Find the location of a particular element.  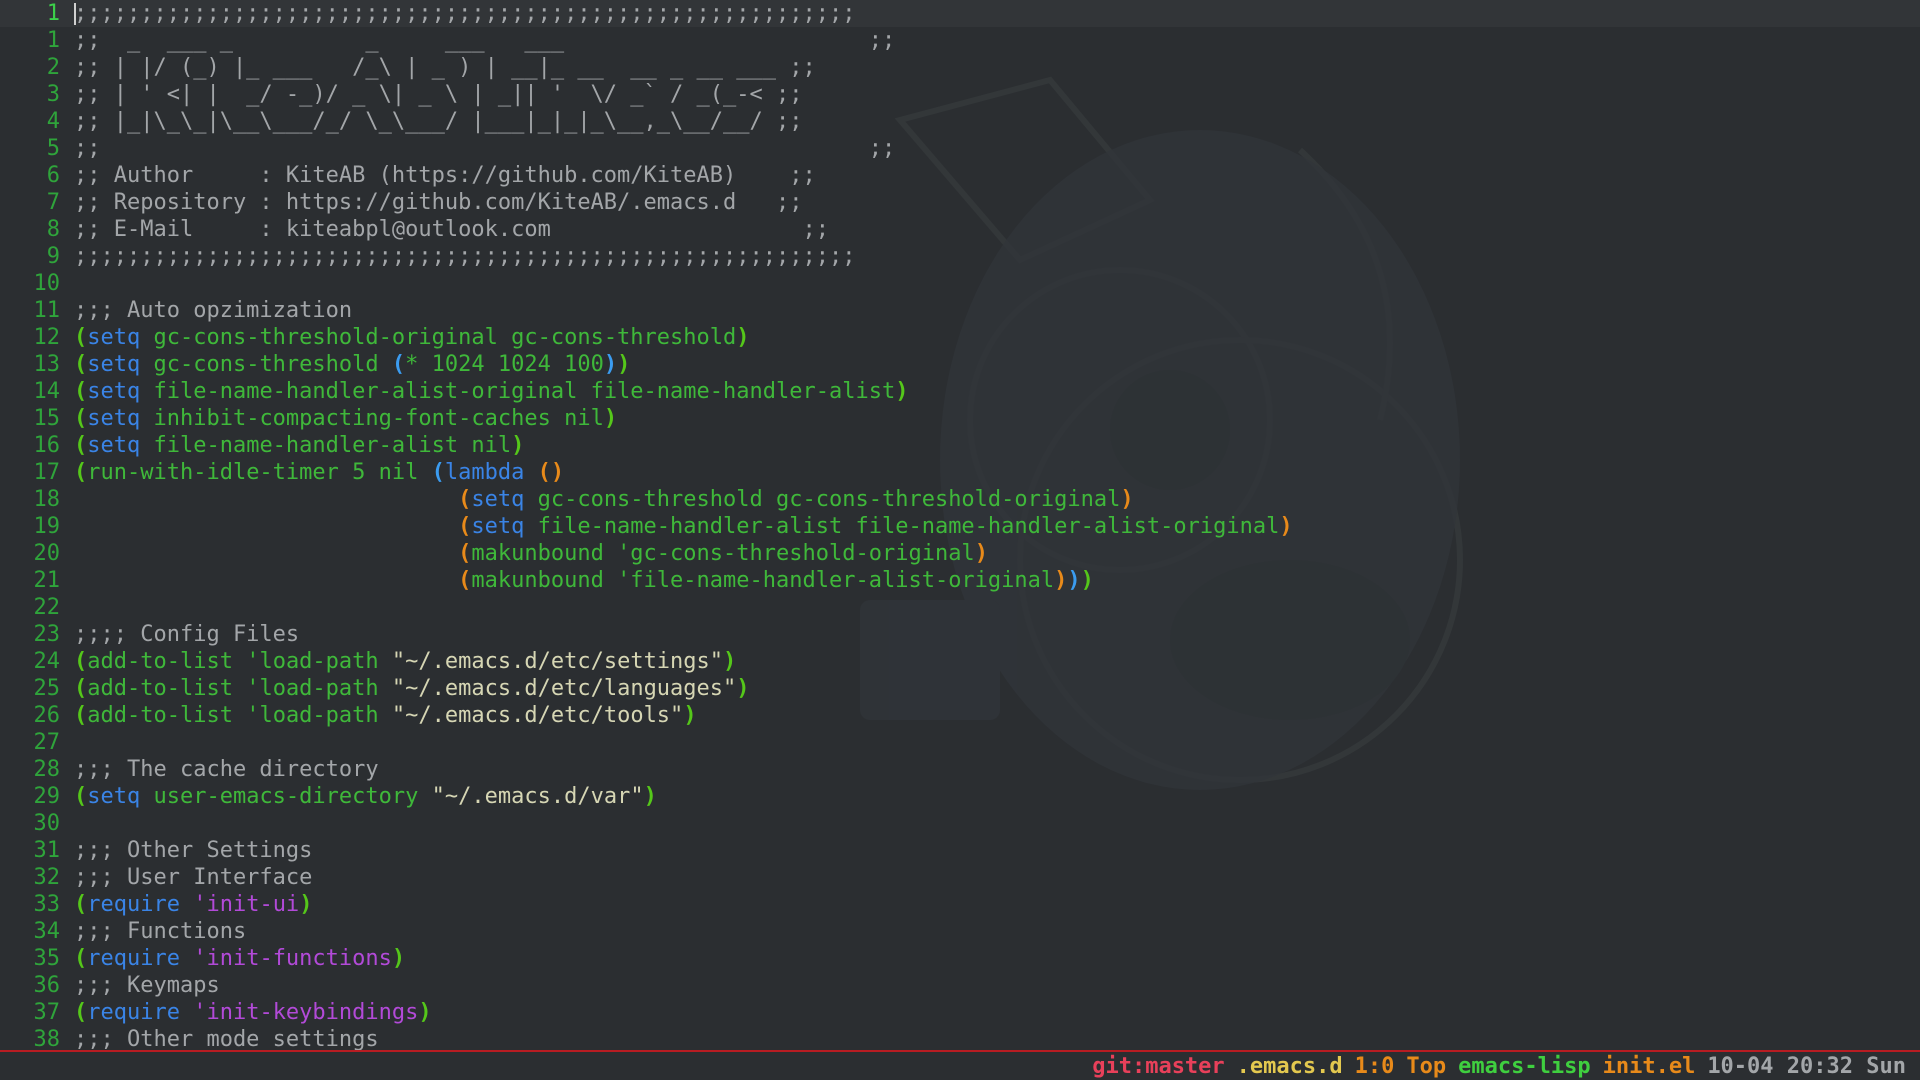

code-line: 35 (require 'init-functions) is located at coordinates (960, 958).